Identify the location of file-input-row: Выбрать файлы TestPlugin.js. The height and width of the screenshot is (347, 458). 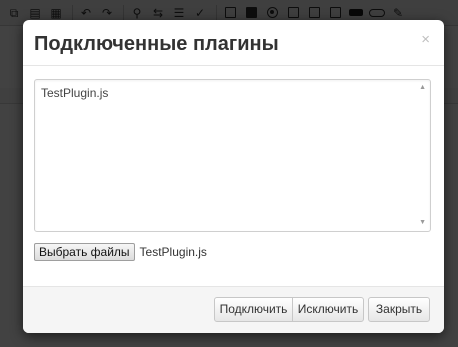
(120, 252).